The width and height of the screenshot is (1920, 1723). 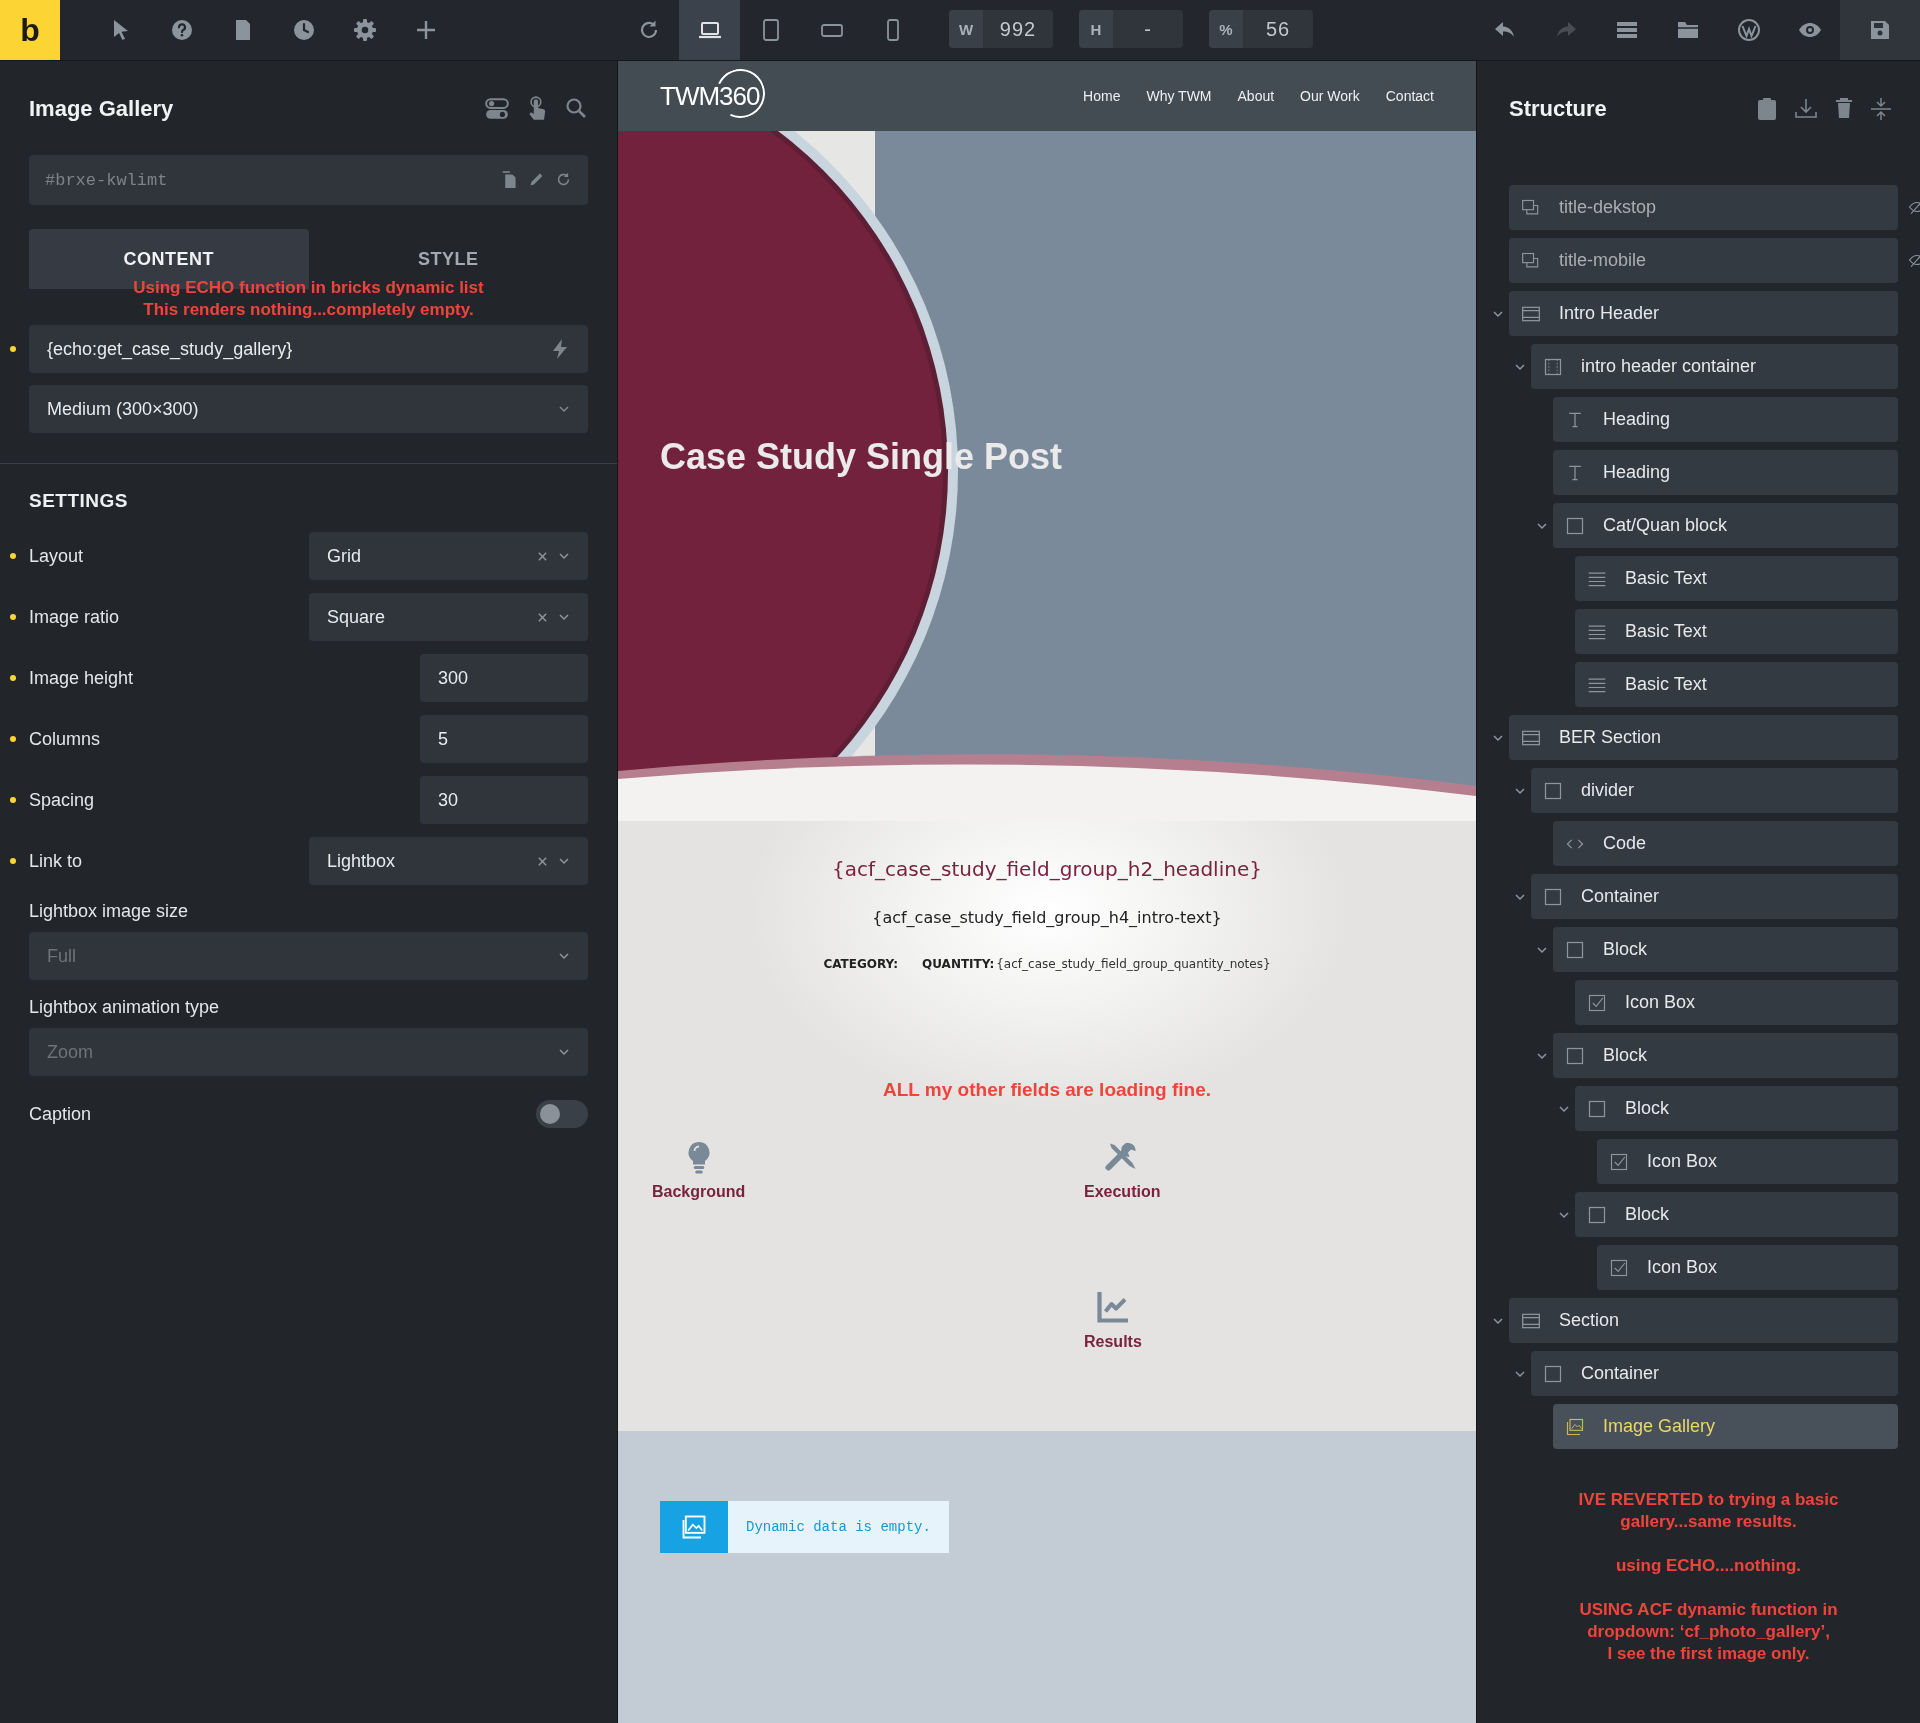 What do you see at coordinates (1553, 366) in the screenshot?
I see `container-icon` at bounding box center [1553, 366].